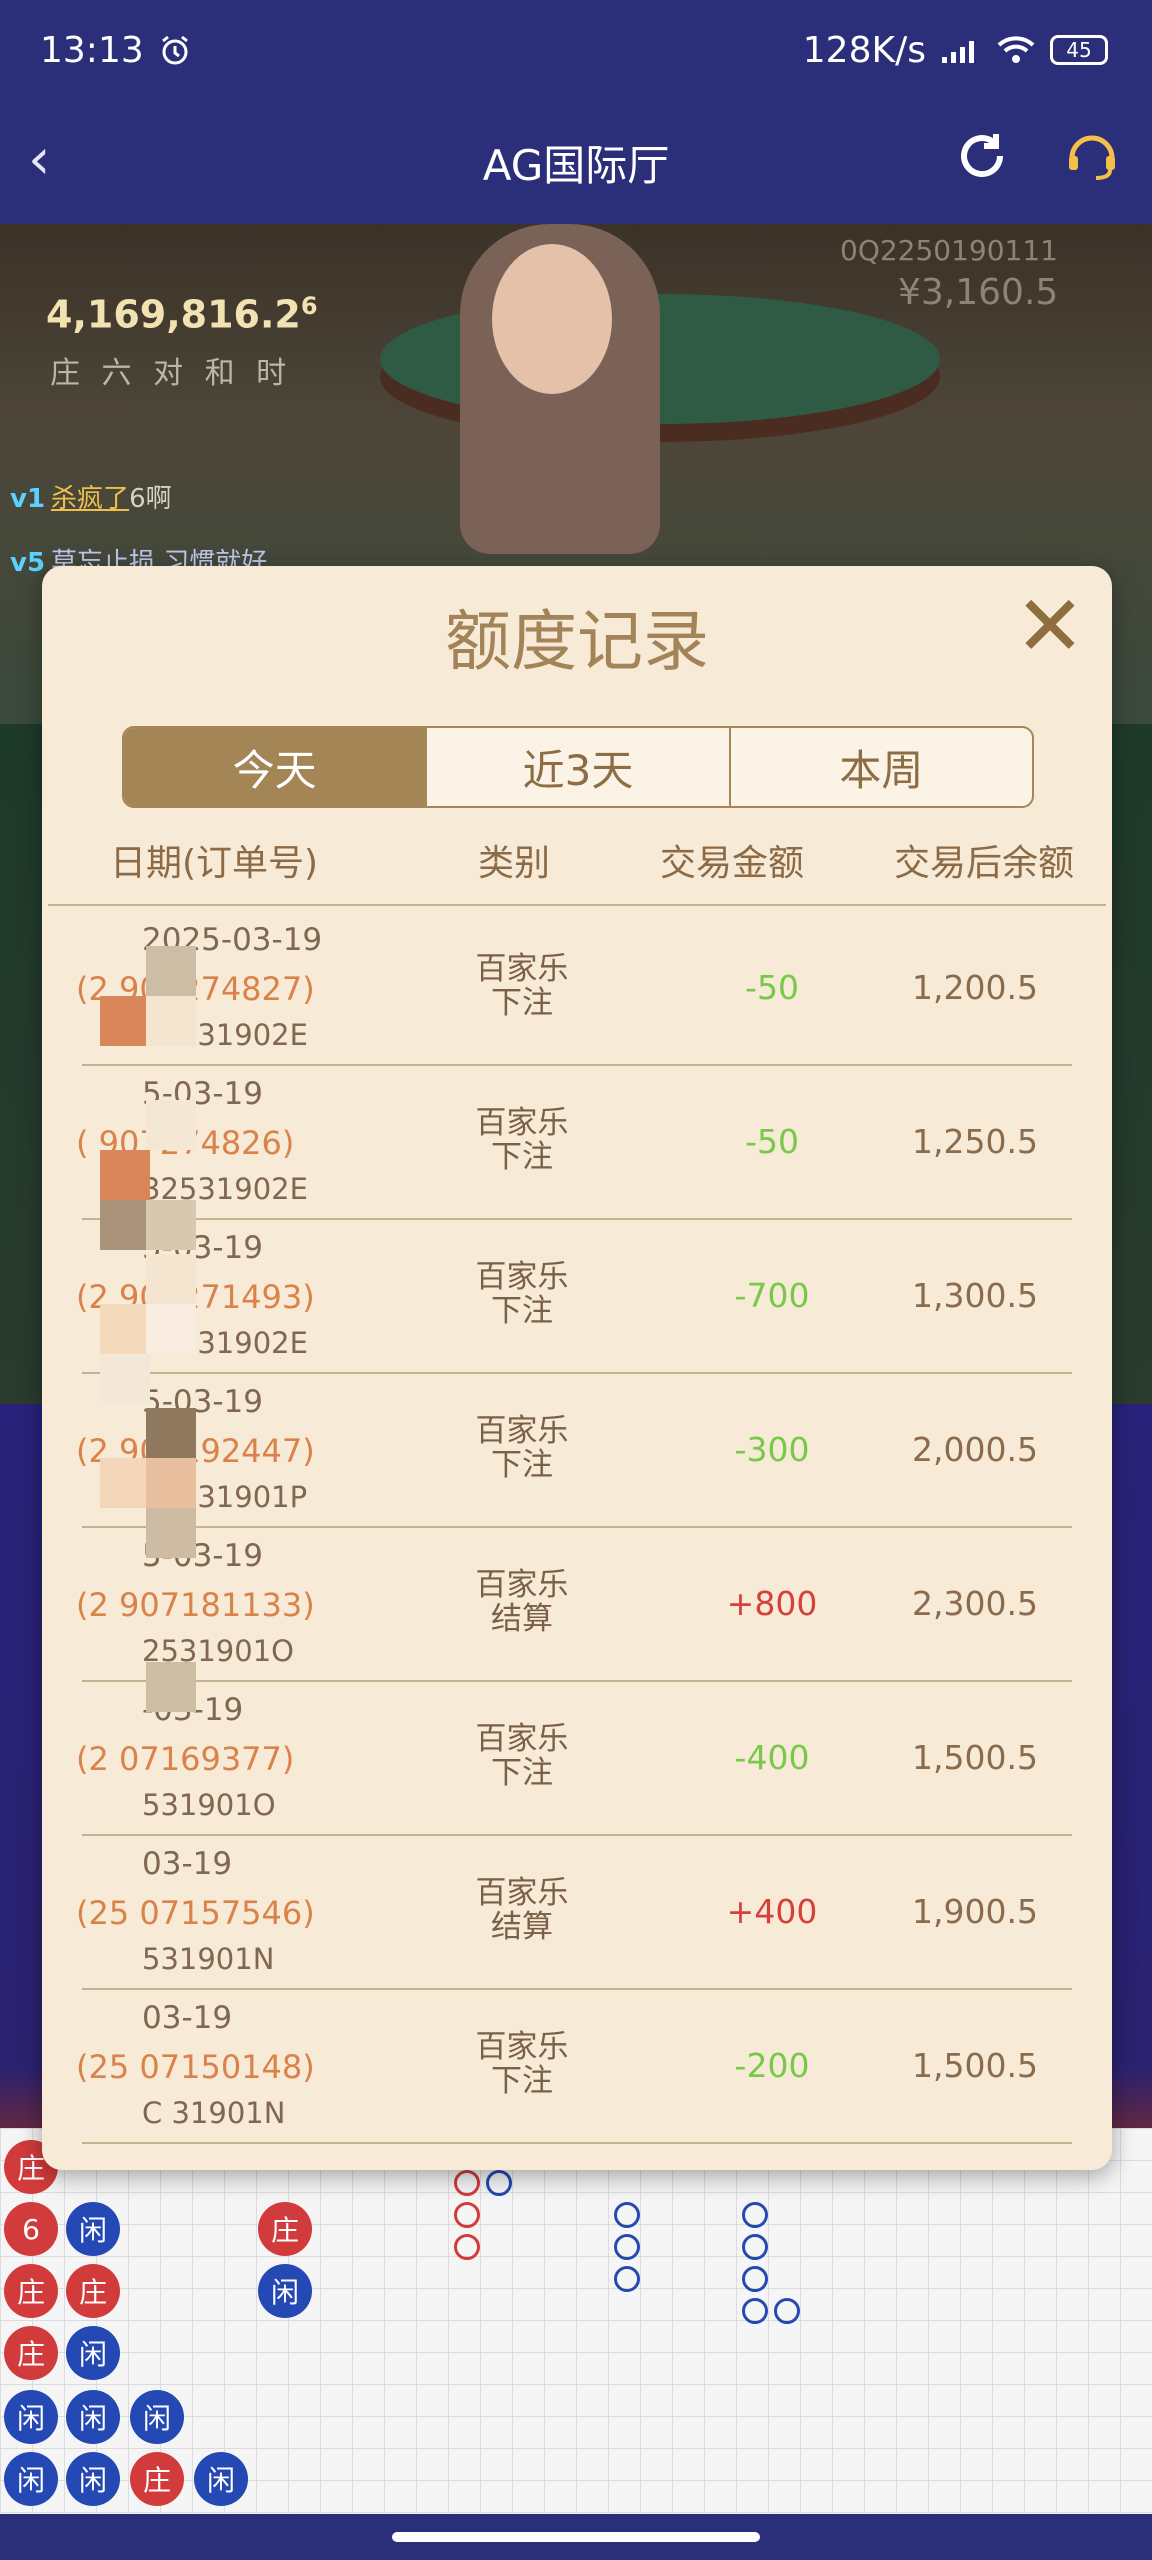 Image resolution: width=1152 pixels, height=2560 pixels. I want to click on row-order-number: (25 07150148), so click(195, 2067).